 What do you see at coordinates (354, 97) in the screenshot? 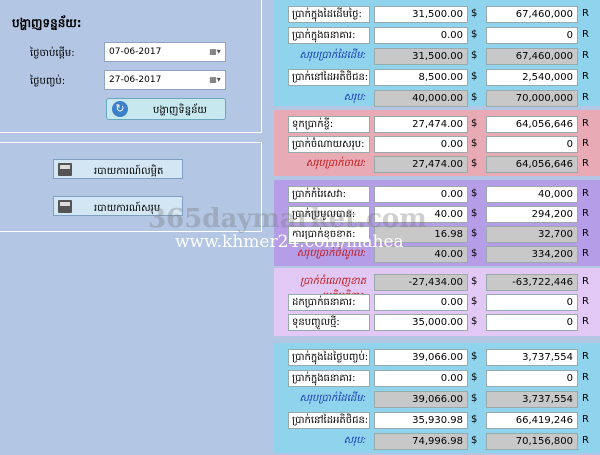
I see `row-label: សរុប:` at bounding box center [354, 97].